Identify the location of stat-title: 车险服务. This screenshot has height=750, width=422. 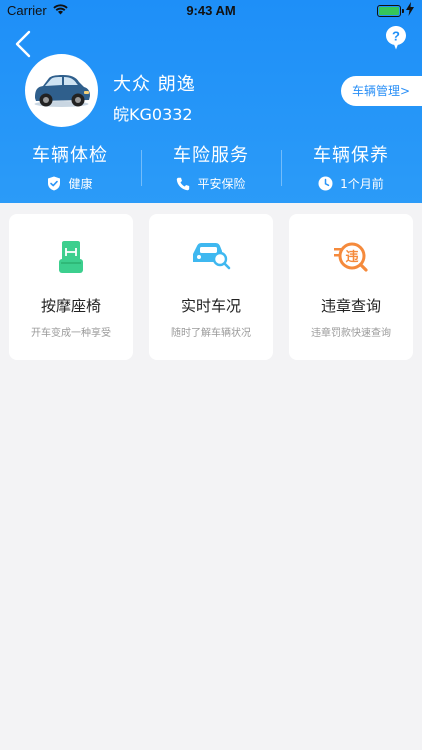
(211, 155).